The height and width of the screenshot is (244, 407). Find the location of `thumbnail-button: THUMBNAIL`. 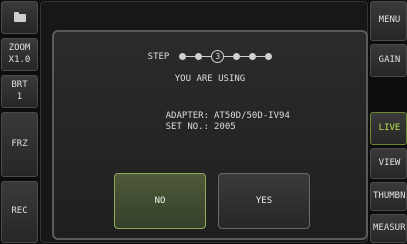

thumbnail-button: THUMBNAIL is located at coordinates (388, 196).